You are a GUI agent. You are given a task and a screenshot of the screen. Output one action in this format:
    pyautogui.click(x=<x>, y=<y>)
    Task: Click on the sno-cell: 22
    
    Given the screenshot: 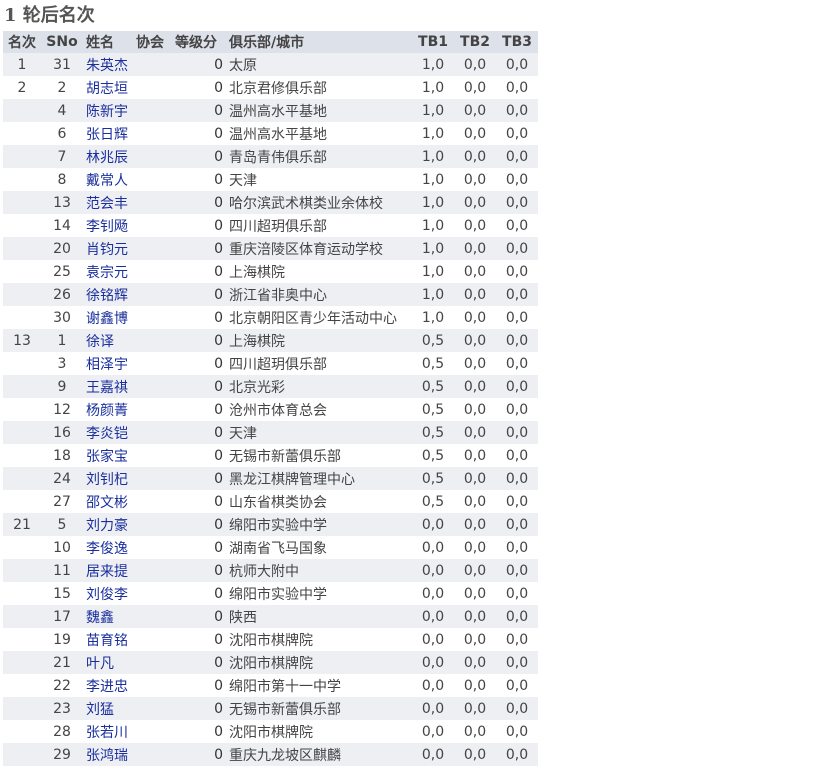 What is the action you would take?
    pyautogui.click(x=62, y=685)
    